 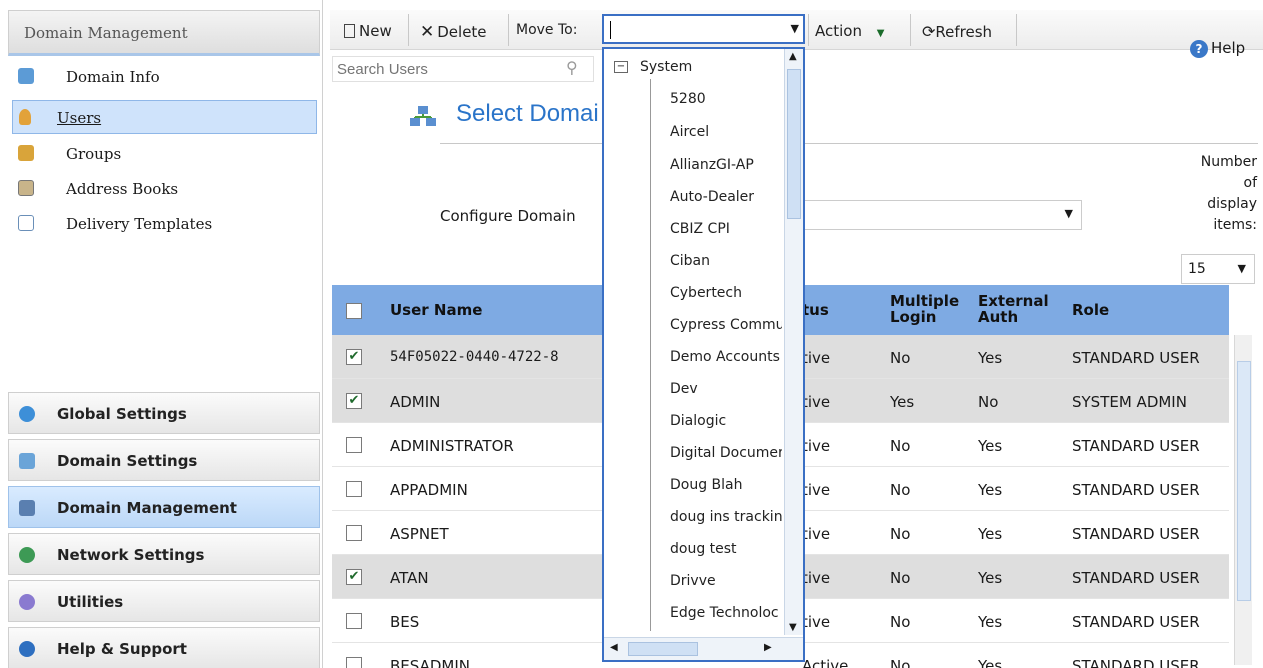 I want to click on action-button: Action ▼, so click(x=849, y=31).